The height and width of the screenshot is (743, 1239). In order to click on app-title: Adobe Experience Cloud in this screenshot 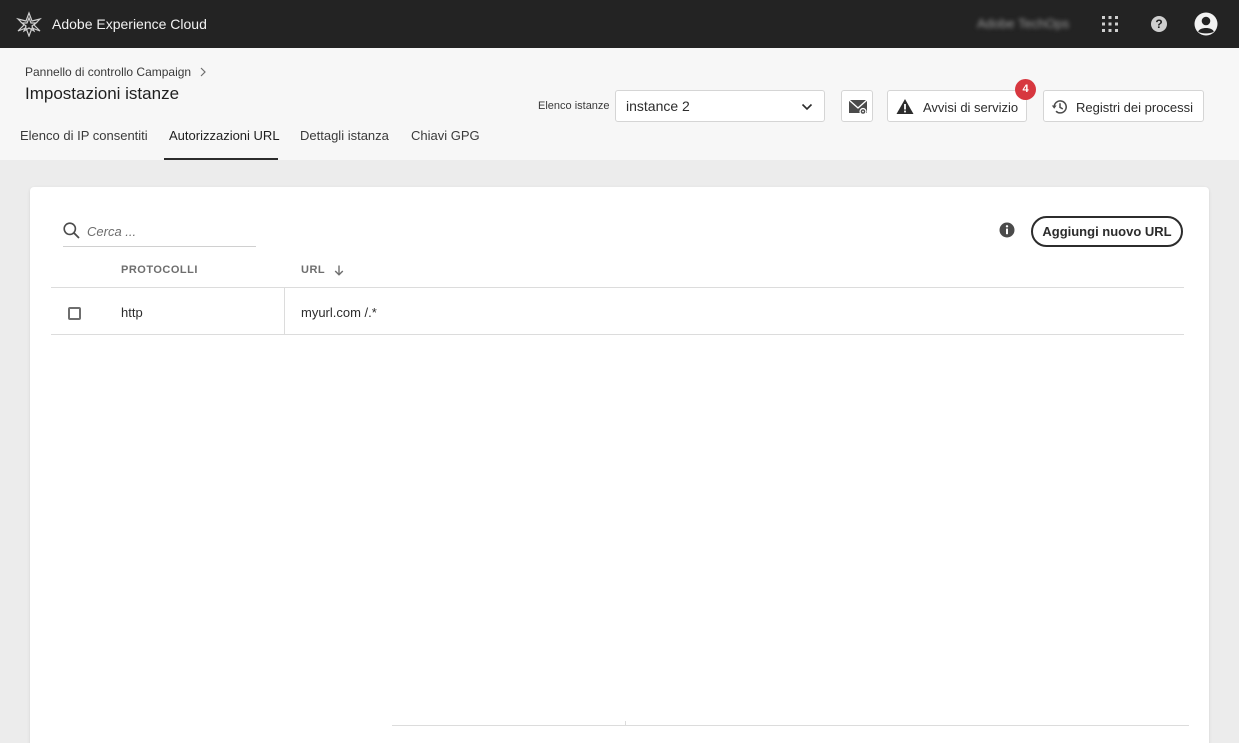, I will do `click(129, 24)`.